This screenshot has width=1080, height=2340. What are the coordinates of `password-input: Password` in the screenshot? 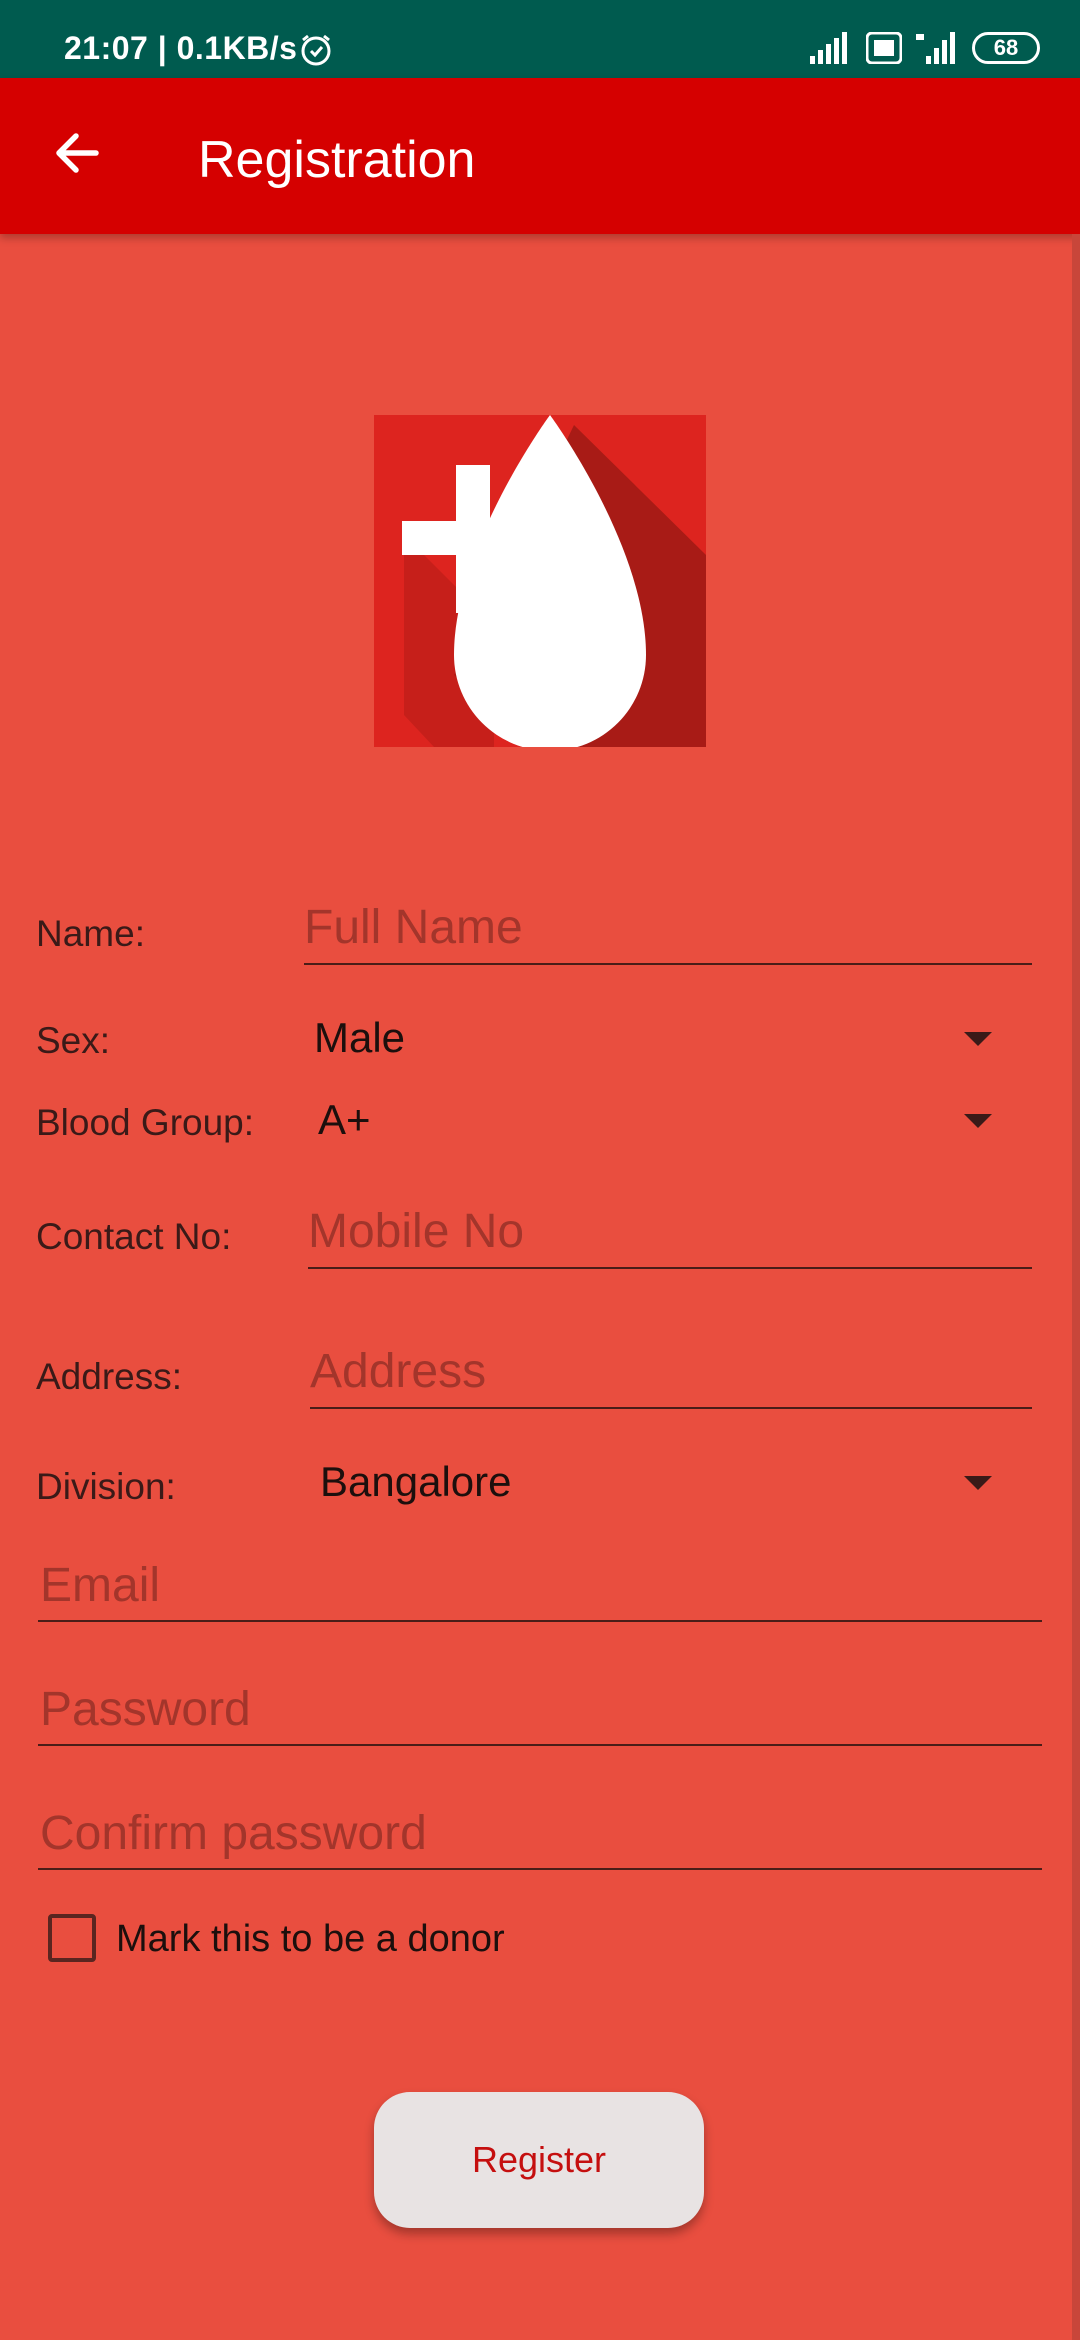 It's located at (145, 1709).